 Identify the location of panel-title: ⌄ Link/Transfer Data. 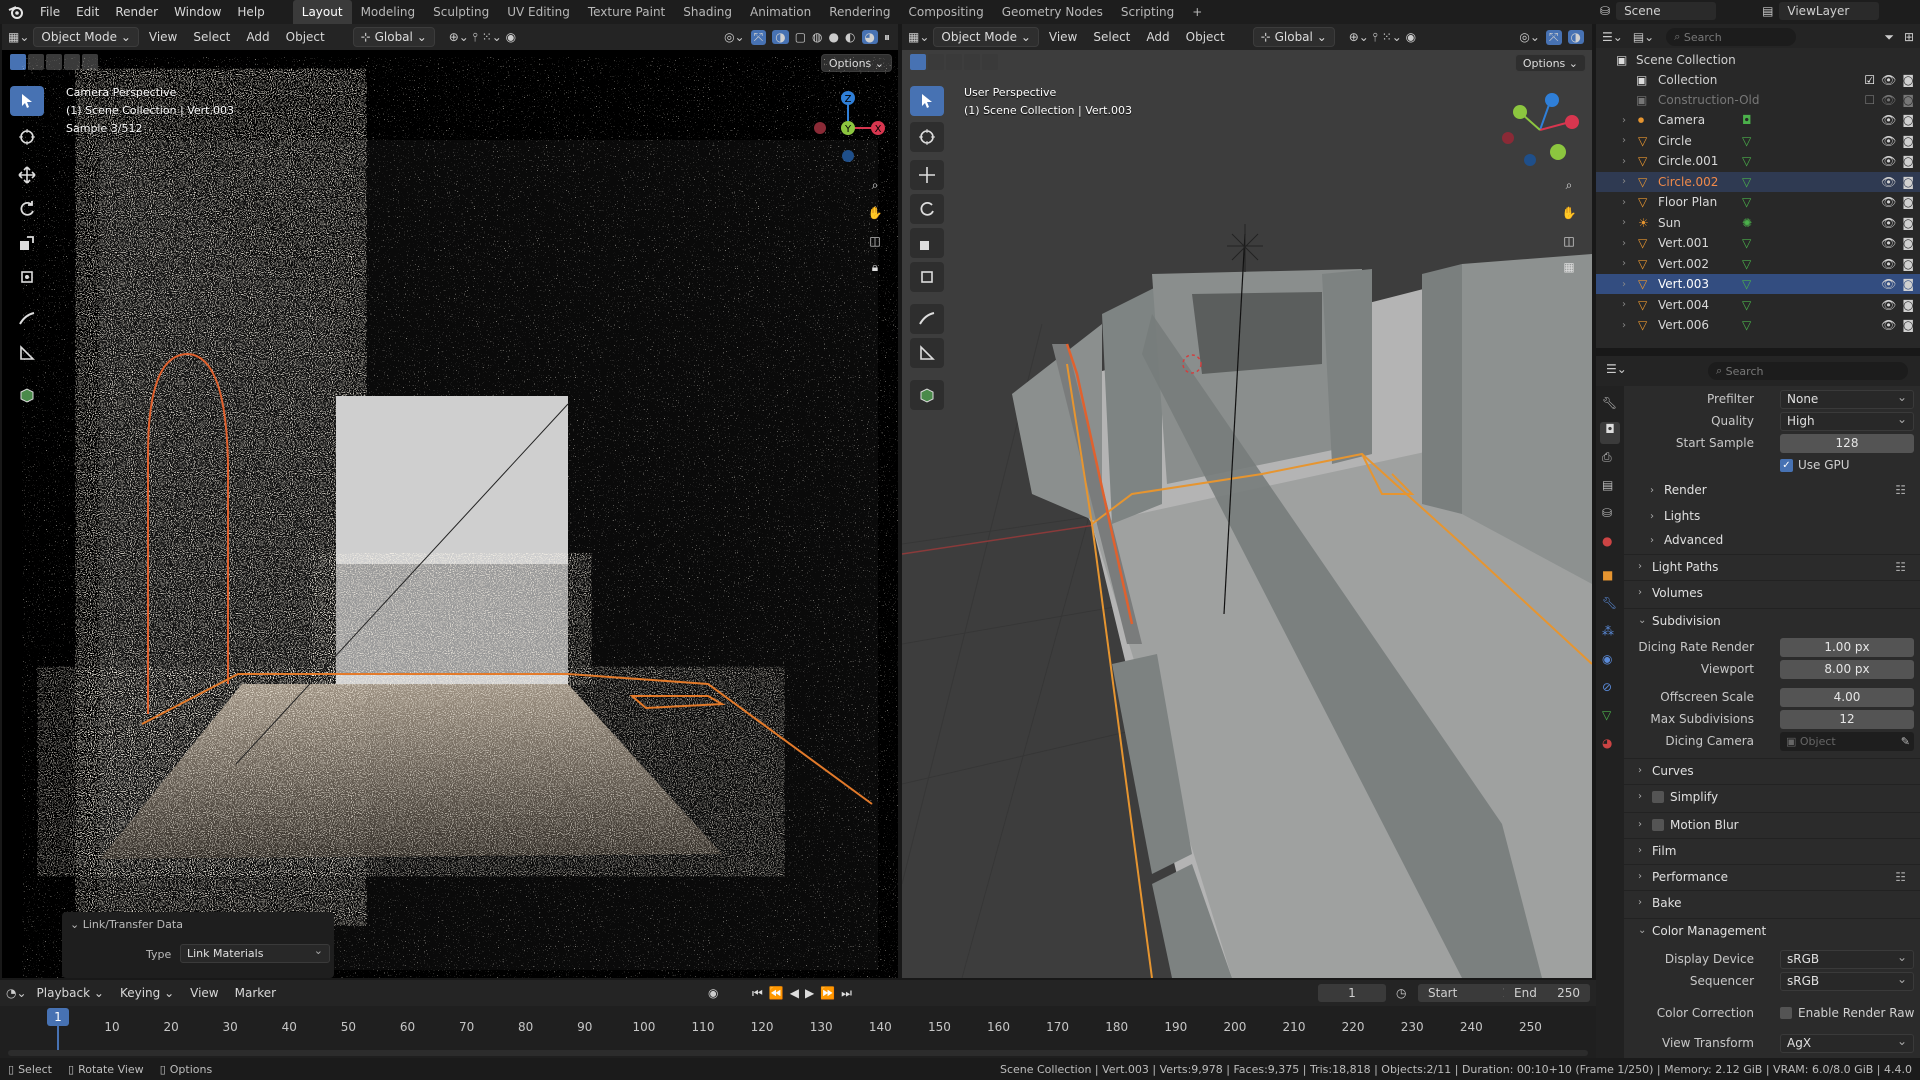
(126, 924).